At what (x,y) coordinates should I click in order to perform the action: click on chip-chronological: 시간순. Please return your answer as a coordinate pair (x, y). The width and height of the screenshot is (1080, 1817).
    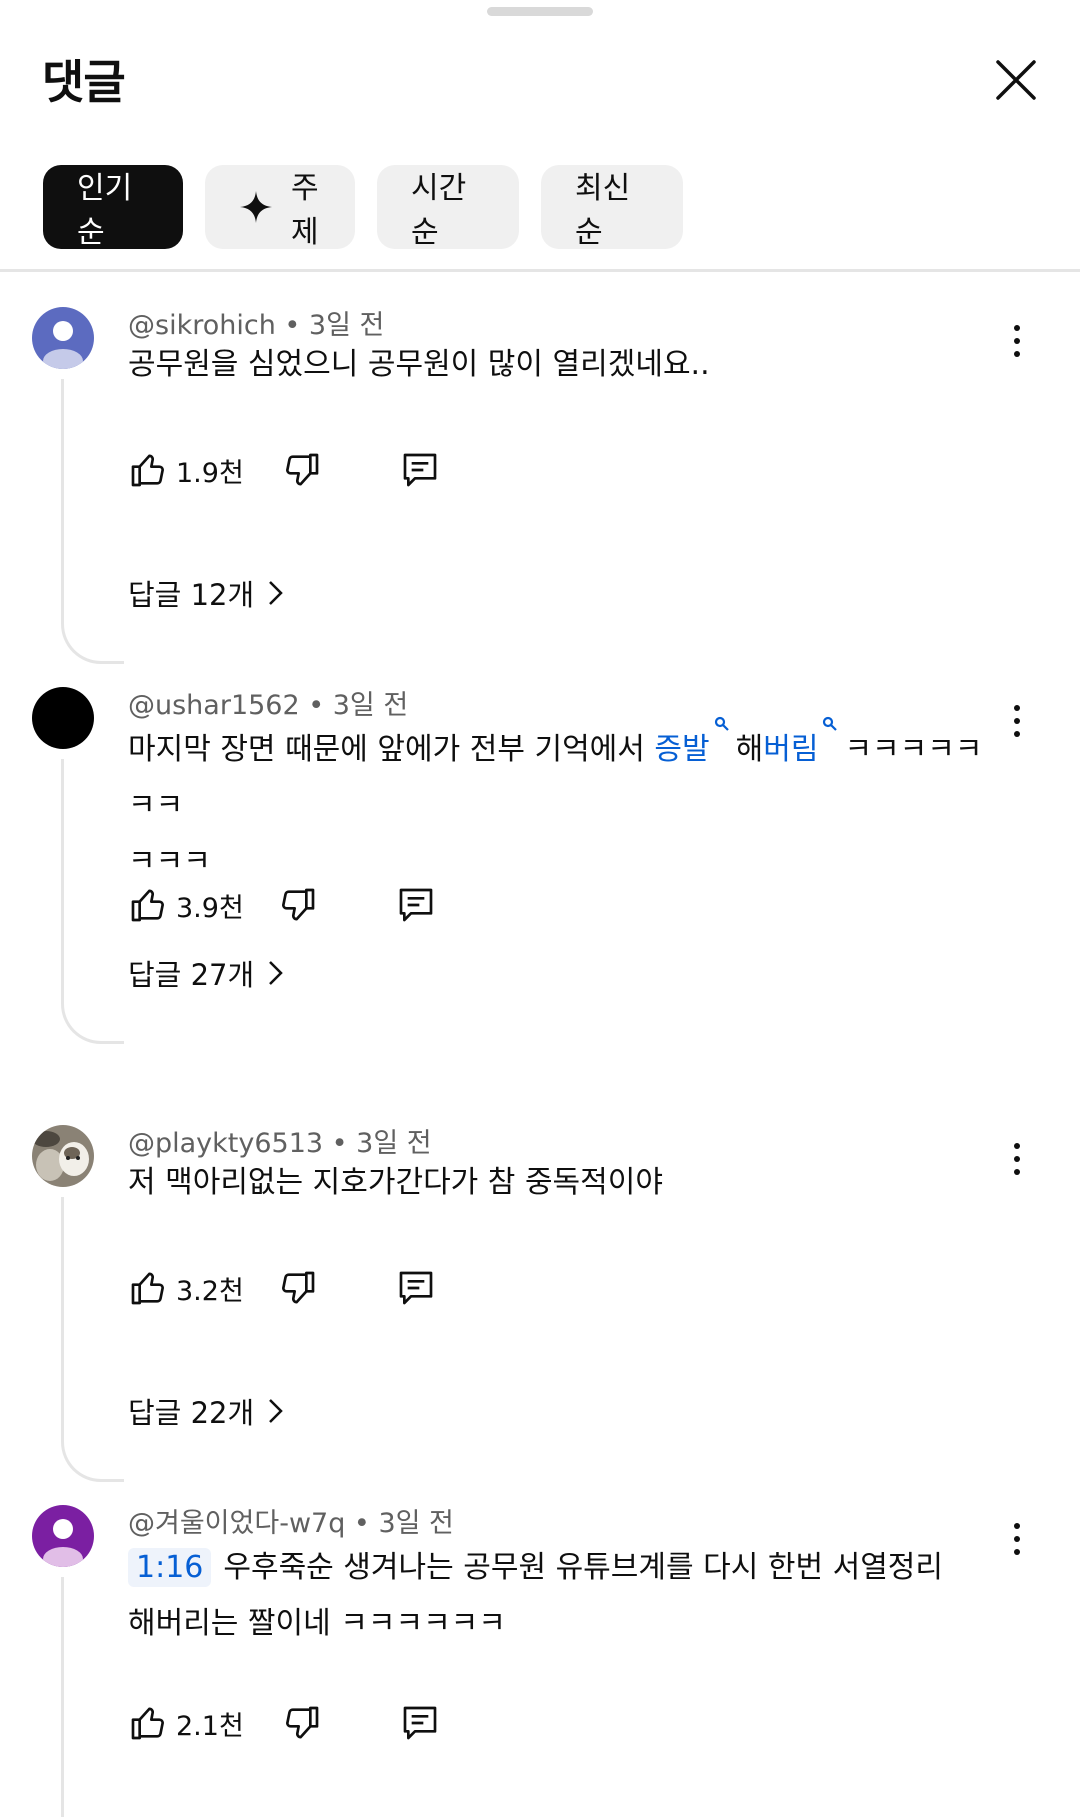
    Looking at the image, I should click on (448, 207).